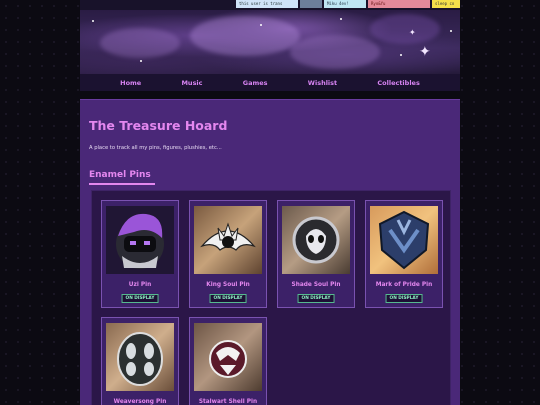 The image size is (540, 405). I want to click on pin-name: Uzi Pin, so click(140, 285).